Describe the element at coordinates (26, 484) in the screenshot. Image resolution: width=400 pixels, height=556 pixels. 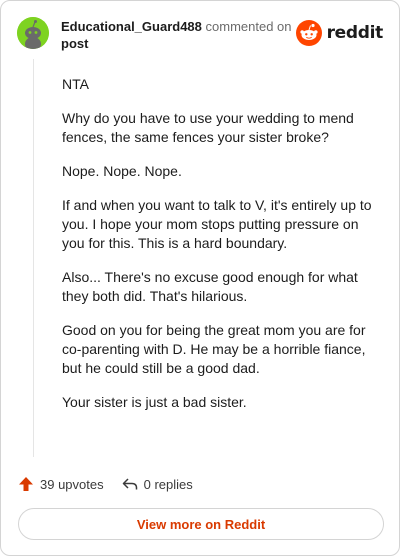
I see `upvote-arrow-icon` at that location.